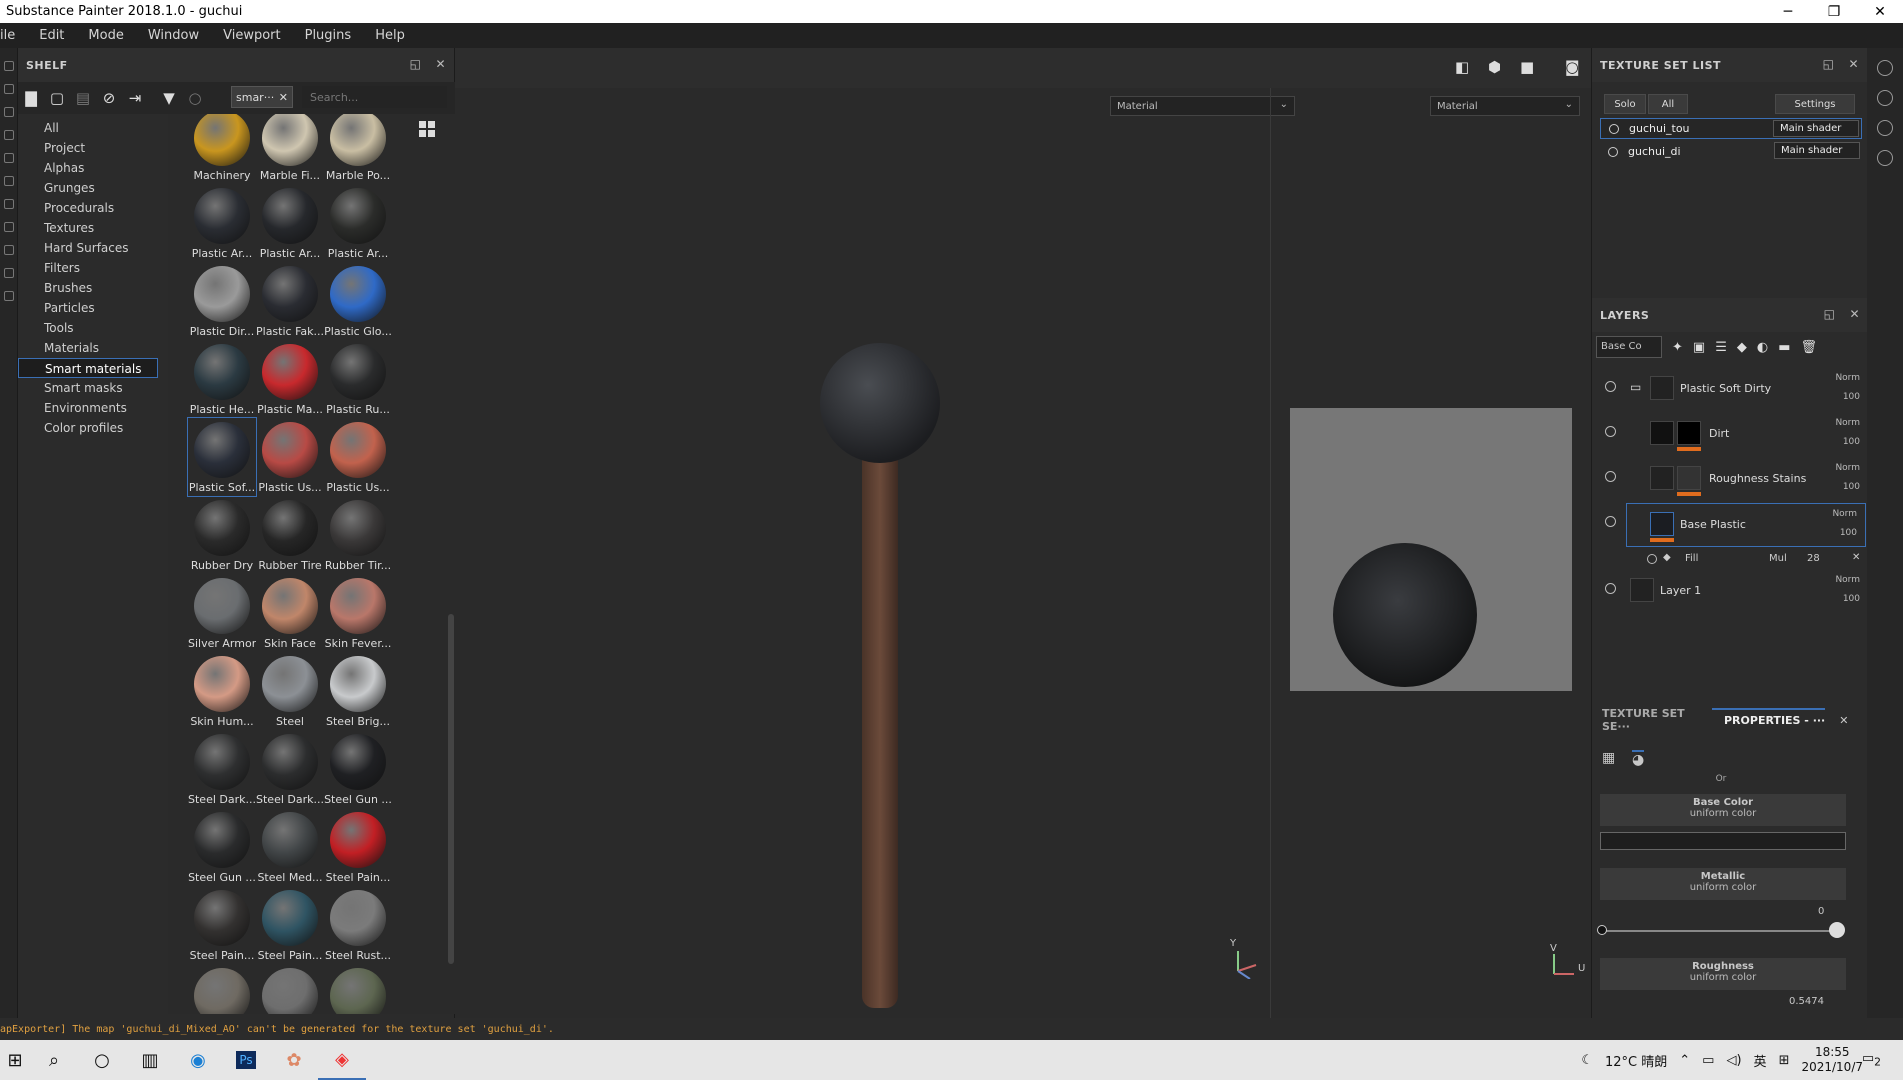 The height and width of the screenshot is (1080, 1903). I want to click on channel-select: Base Co, so click(1629, 347).